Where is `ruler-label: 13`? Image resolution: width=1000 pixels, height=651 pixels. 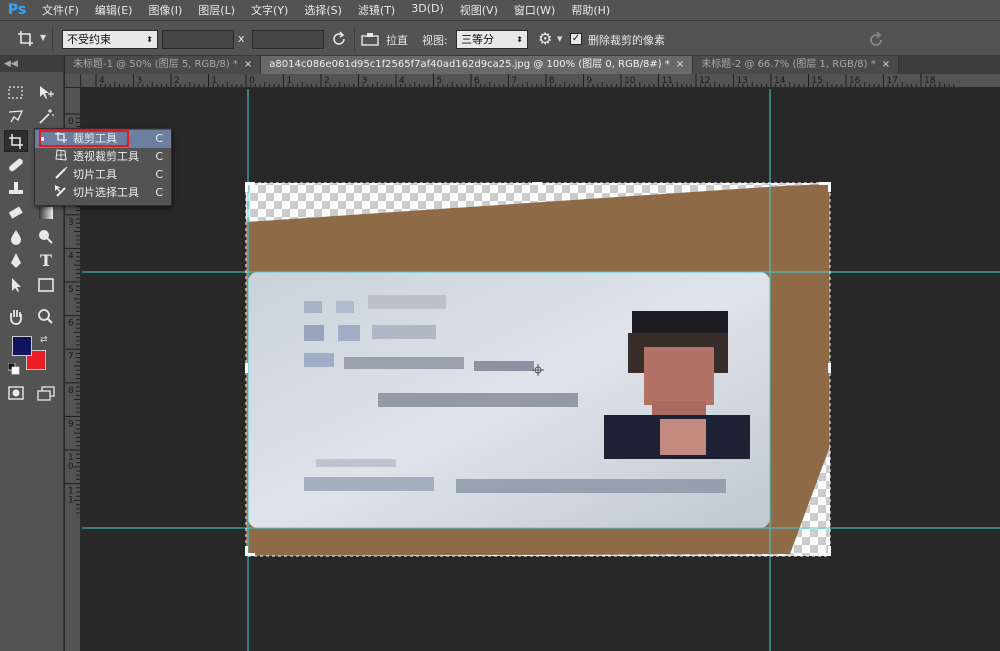 ruler-label: 13 is located at coordinates (742, 81).